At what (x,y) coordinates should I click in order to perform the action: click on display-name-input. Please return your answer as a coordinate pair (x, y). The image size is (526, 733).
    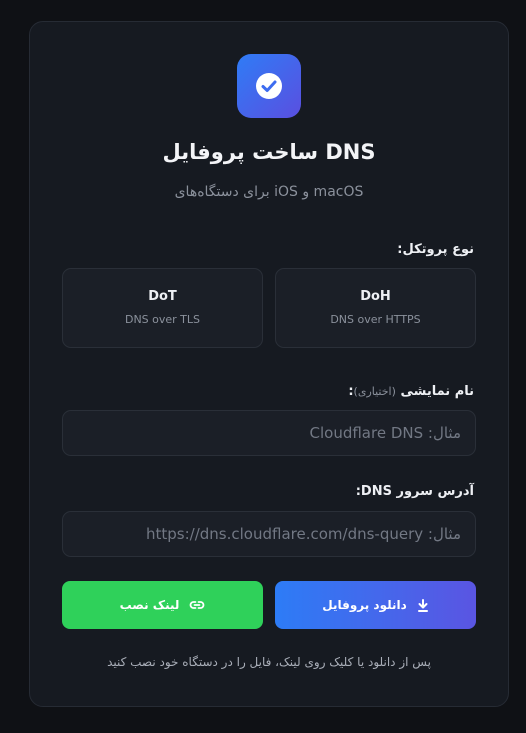
    Looking at the image, I should click on (269, 433).